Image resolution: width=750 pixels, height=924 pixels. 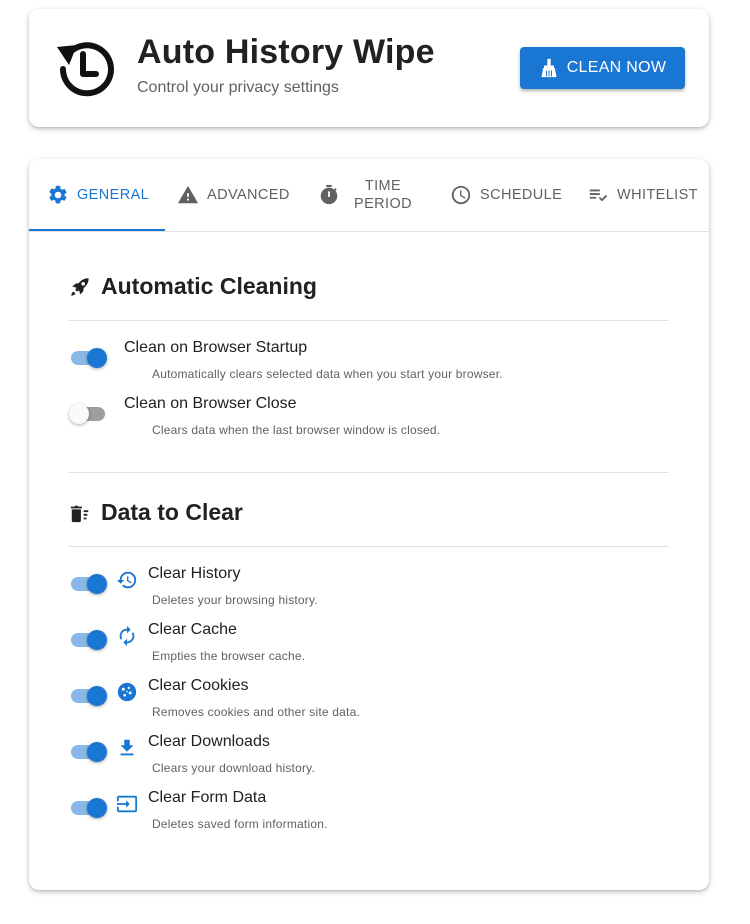 I want to click on tab-schedule: SCHEDULE, so click(x=506, y=195).